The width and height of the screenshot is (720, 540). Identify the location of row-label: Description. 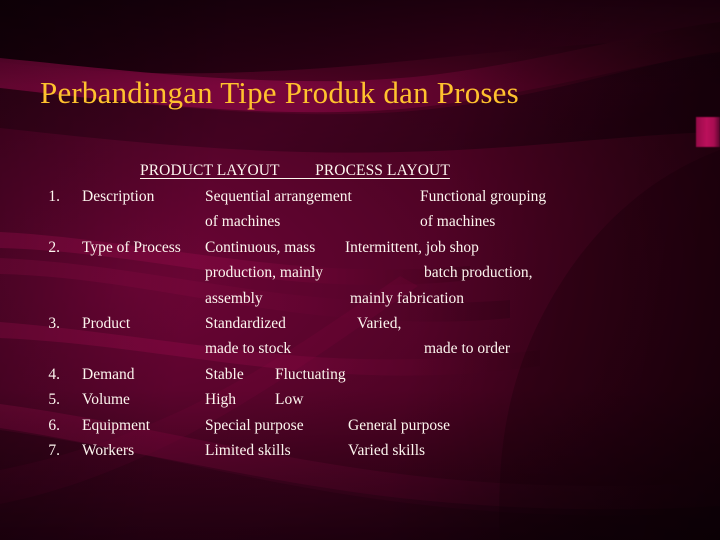
(118, 196).